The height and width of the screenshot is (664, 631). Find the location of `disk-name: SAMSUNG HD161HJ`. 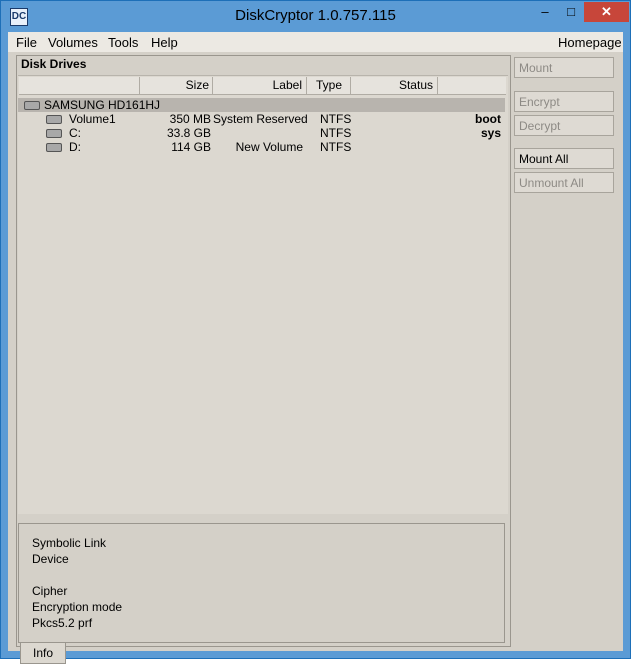

disk-name: SAMSUNG HD161HJ is located at coordinates (102, 105).